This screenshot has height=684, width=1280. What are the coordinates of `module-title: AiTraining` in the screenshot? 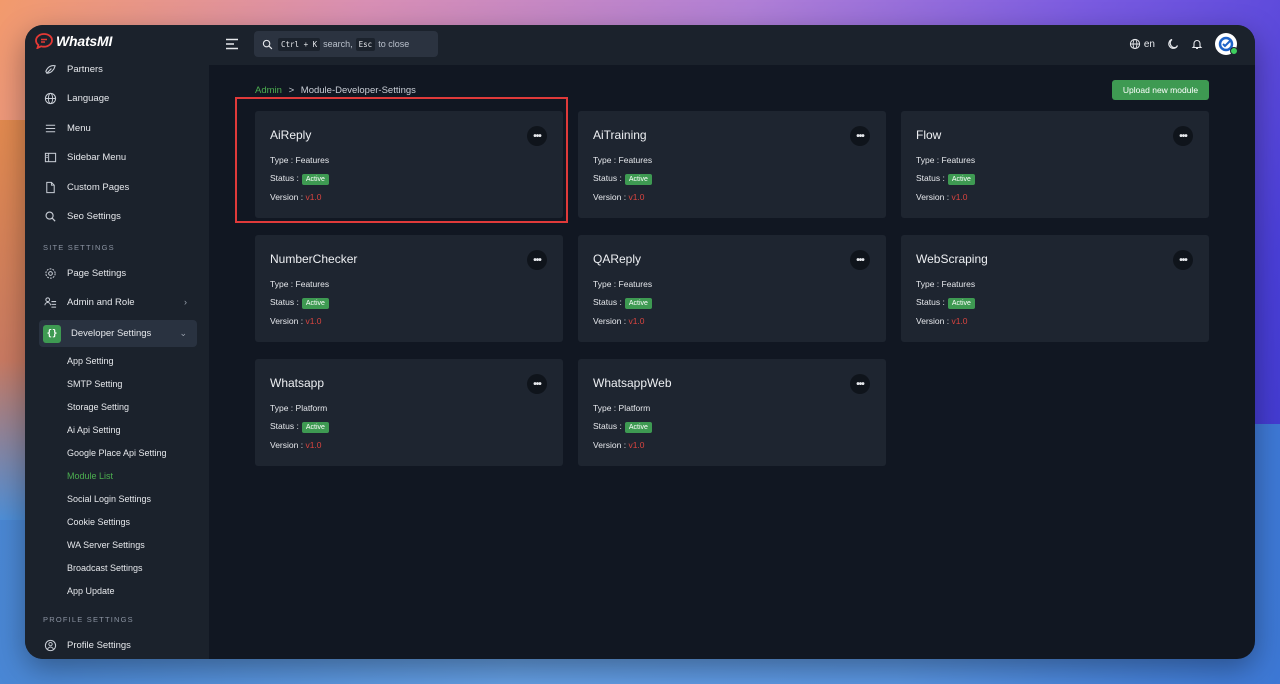 It's located at (620, 135).